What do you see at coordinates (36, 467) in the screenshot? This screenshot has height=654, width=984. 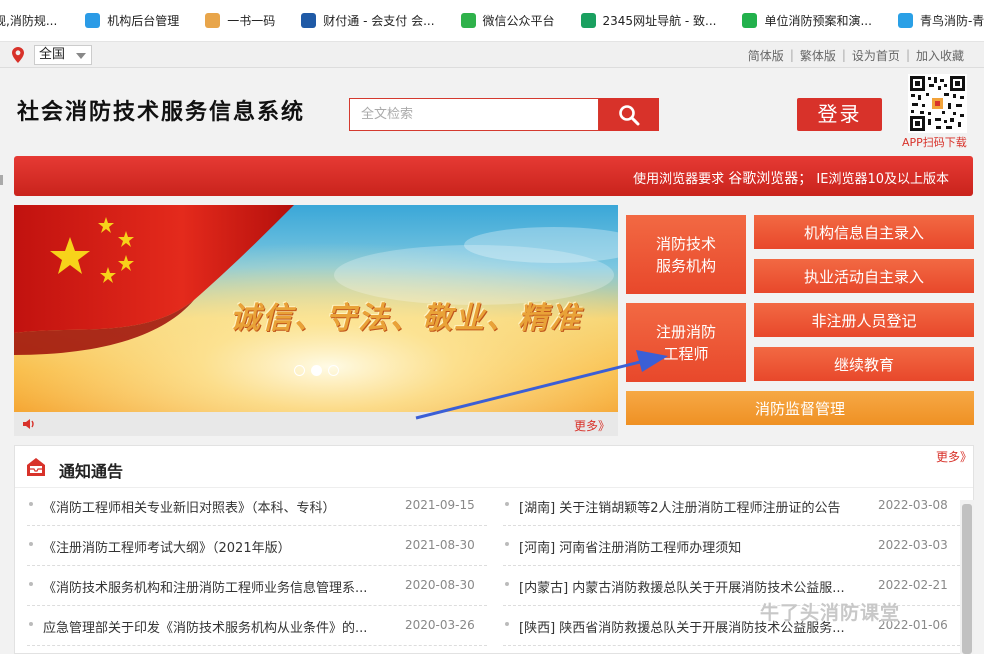 I see `inbox-icon` at bounding box center [36, 467].